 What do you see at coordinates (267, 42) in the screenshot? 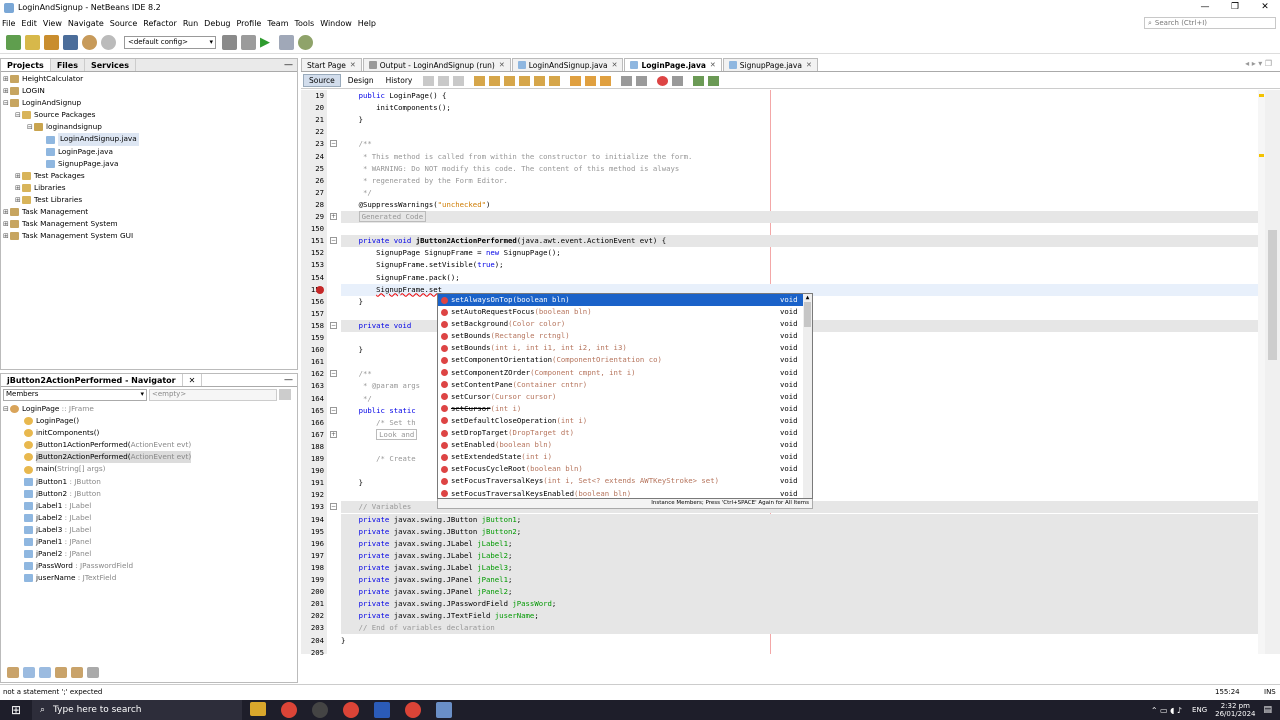
I see `run-icon: ▶` at bounding box center [267, 42].